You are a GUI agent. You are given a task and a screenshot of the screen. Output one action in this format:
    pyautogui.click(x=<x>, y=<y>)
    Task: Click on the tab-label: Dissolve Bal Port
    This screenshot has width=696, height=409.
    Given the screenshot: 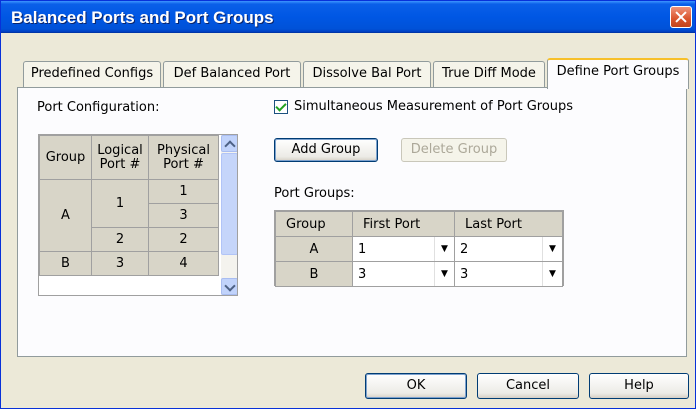 What is the action you would take?
    pyautogui.click(x=367, y=73)
    